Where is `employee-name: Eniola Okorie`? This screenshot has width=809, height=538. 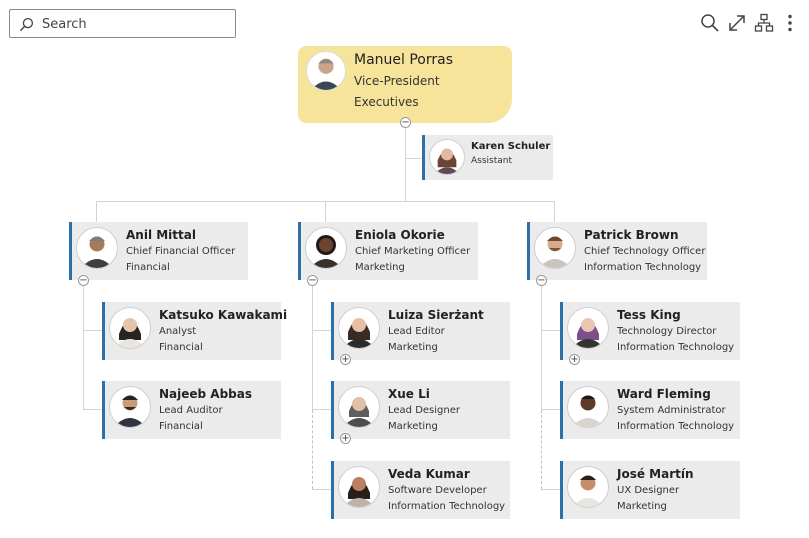
employee-name: Eniola Okorie is located at coordinates (400, 235).